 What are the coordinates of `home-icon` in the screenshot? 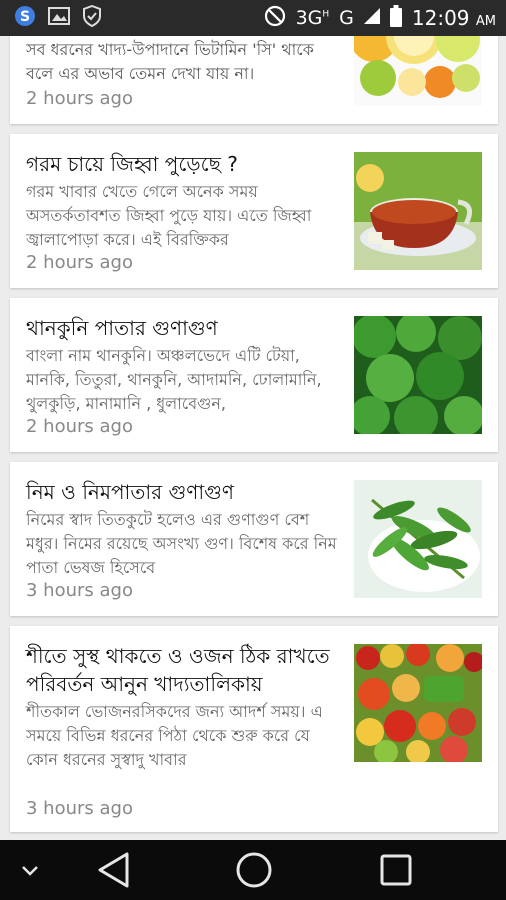 It's located at (254, 870).